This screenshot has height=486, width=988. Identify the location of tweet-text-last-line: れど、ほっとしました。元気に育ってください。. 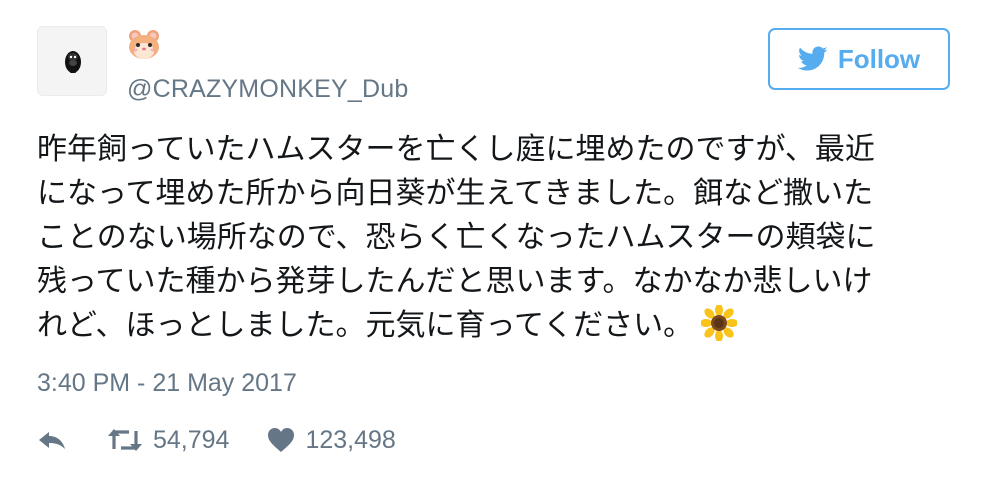
(497, 326).